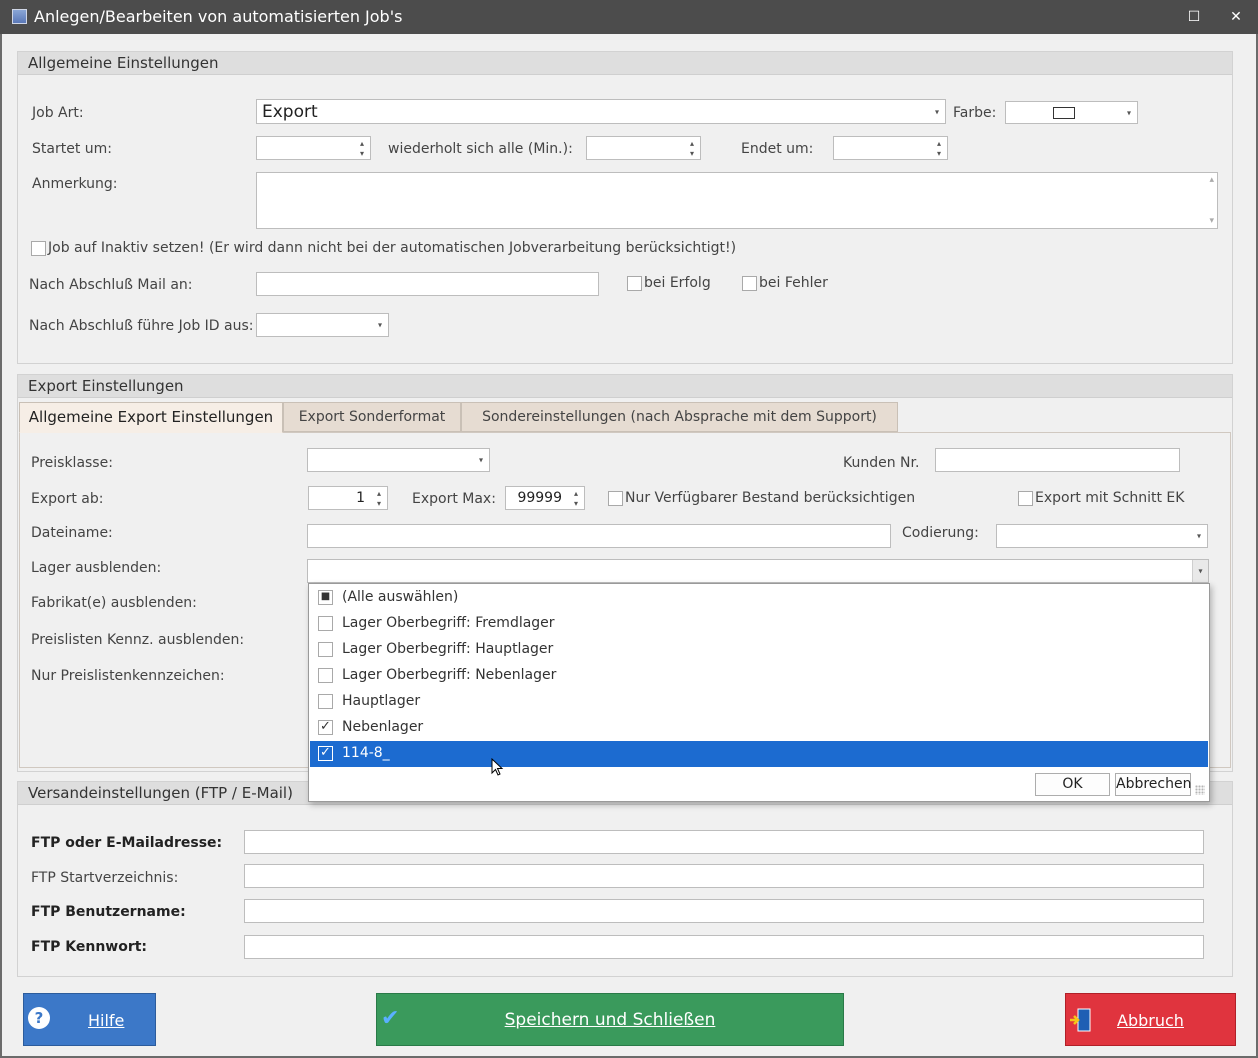 Image resolution: width=1258 pixels, height=1058 pixels. What do you see at coordinates (114, 603) in the screenshot?
I see `fabrikat-label: Fabrikat(e) ausblenden:` at bounding box center [114, 603].